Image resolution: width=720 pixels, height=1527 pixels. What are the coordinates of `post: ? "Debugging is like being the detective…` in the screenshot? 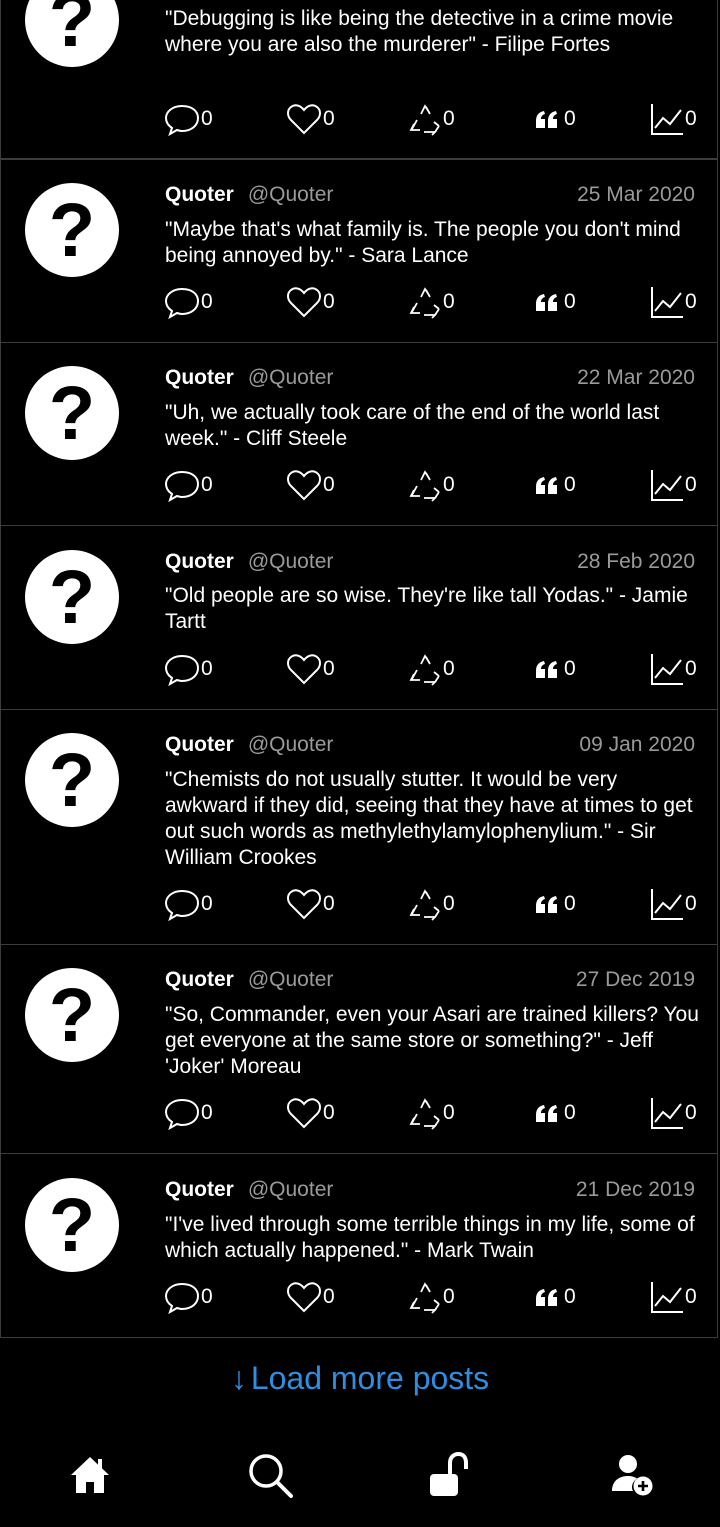 It's located at (359, 79).